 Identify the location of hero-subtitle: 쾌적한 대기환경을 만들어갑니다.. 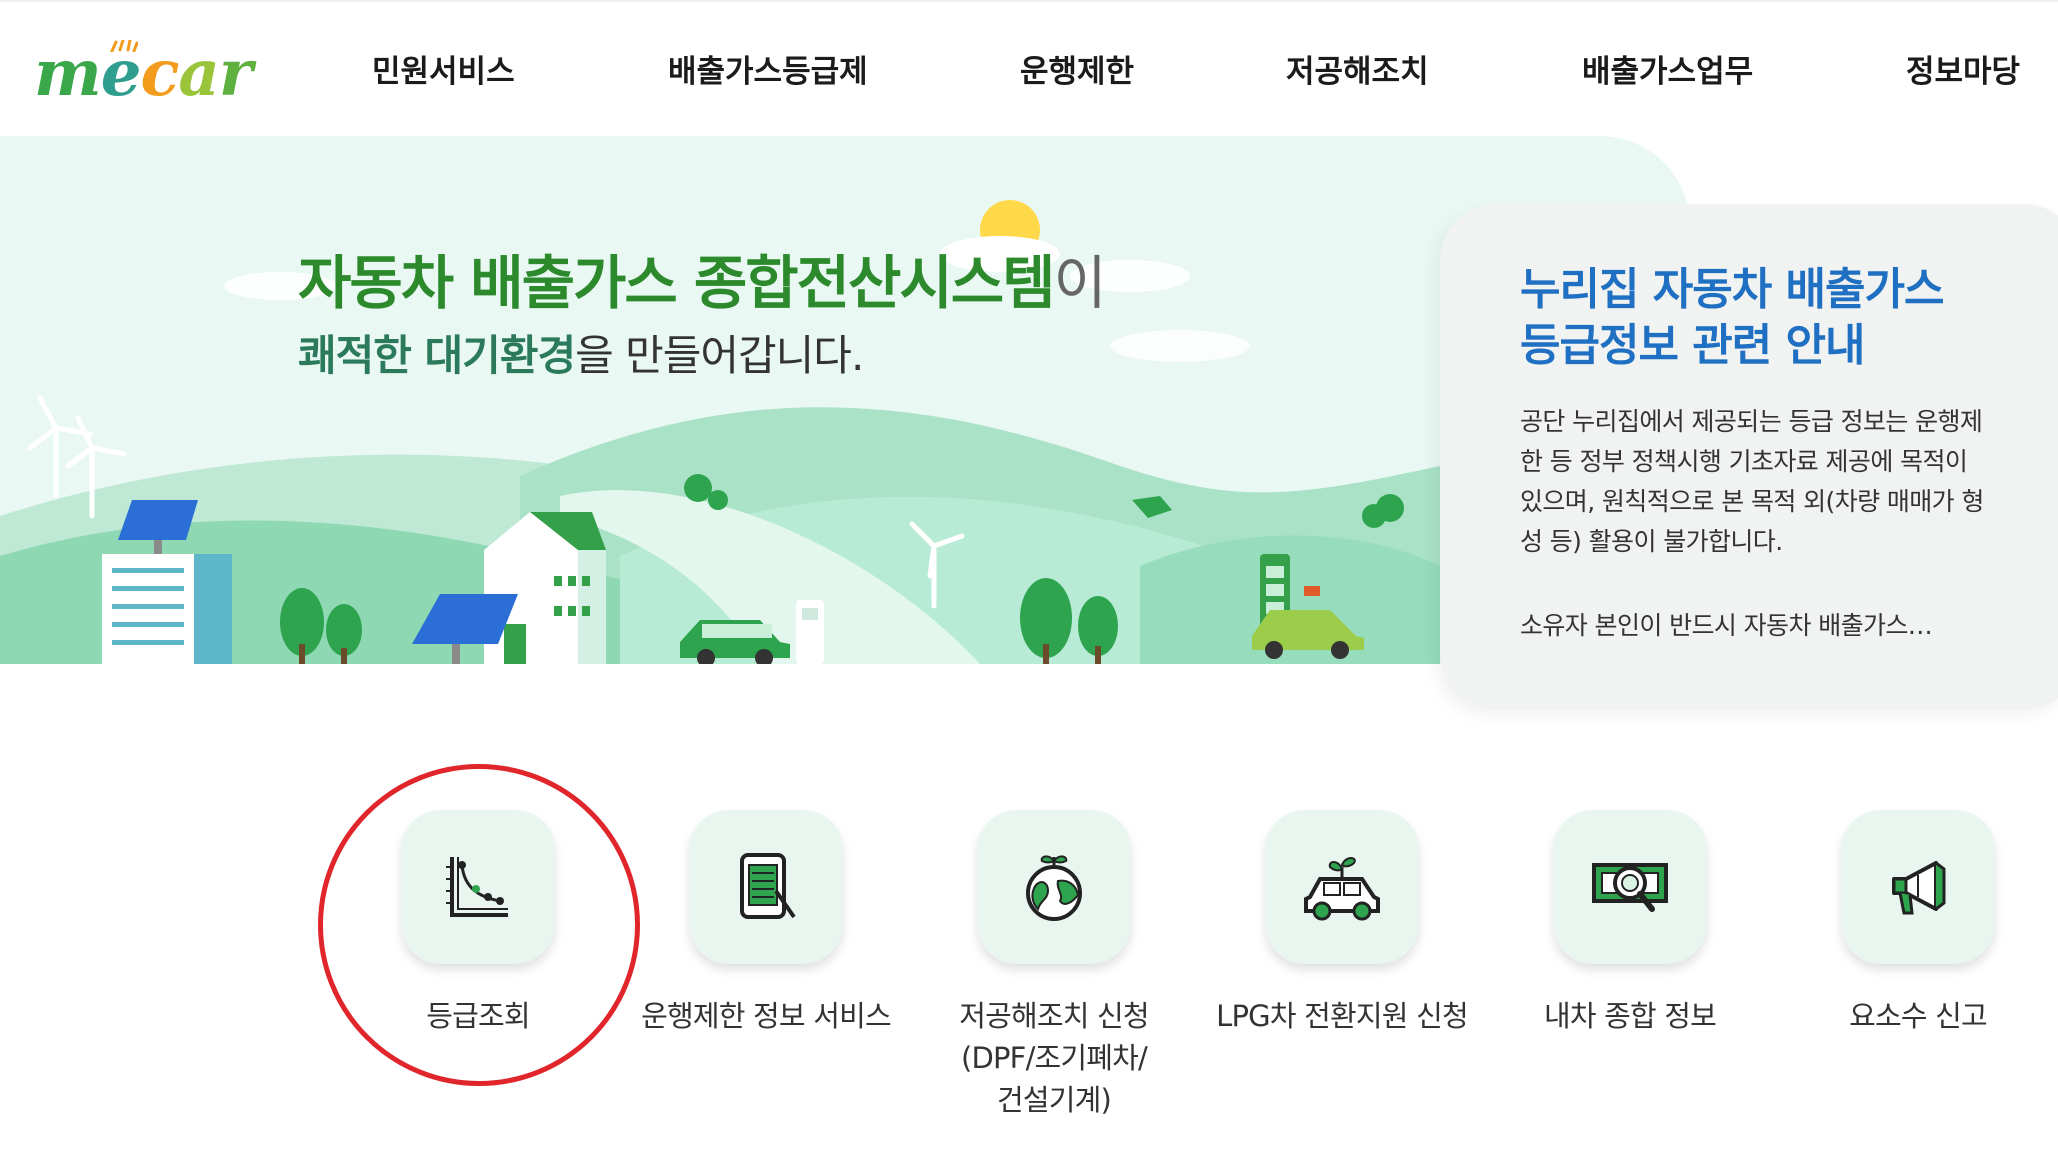
(581, 355).